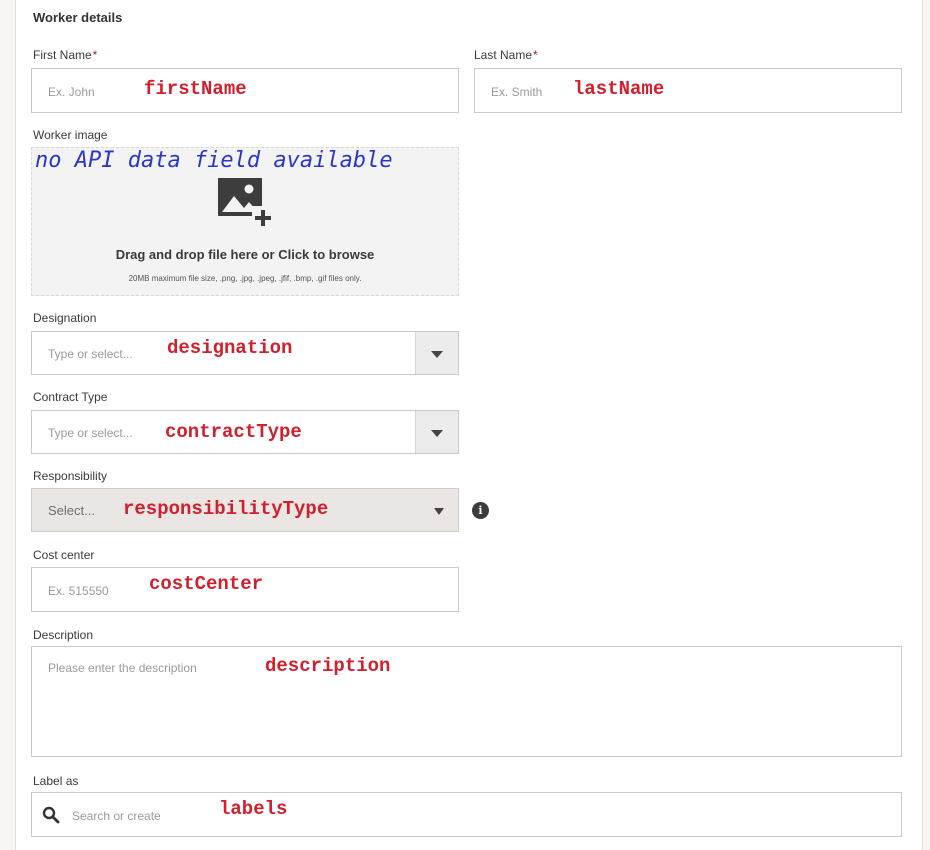 This screenshot has width=930, height=850. I want to click on worker-image-label: Worker image, so click(70, 135).